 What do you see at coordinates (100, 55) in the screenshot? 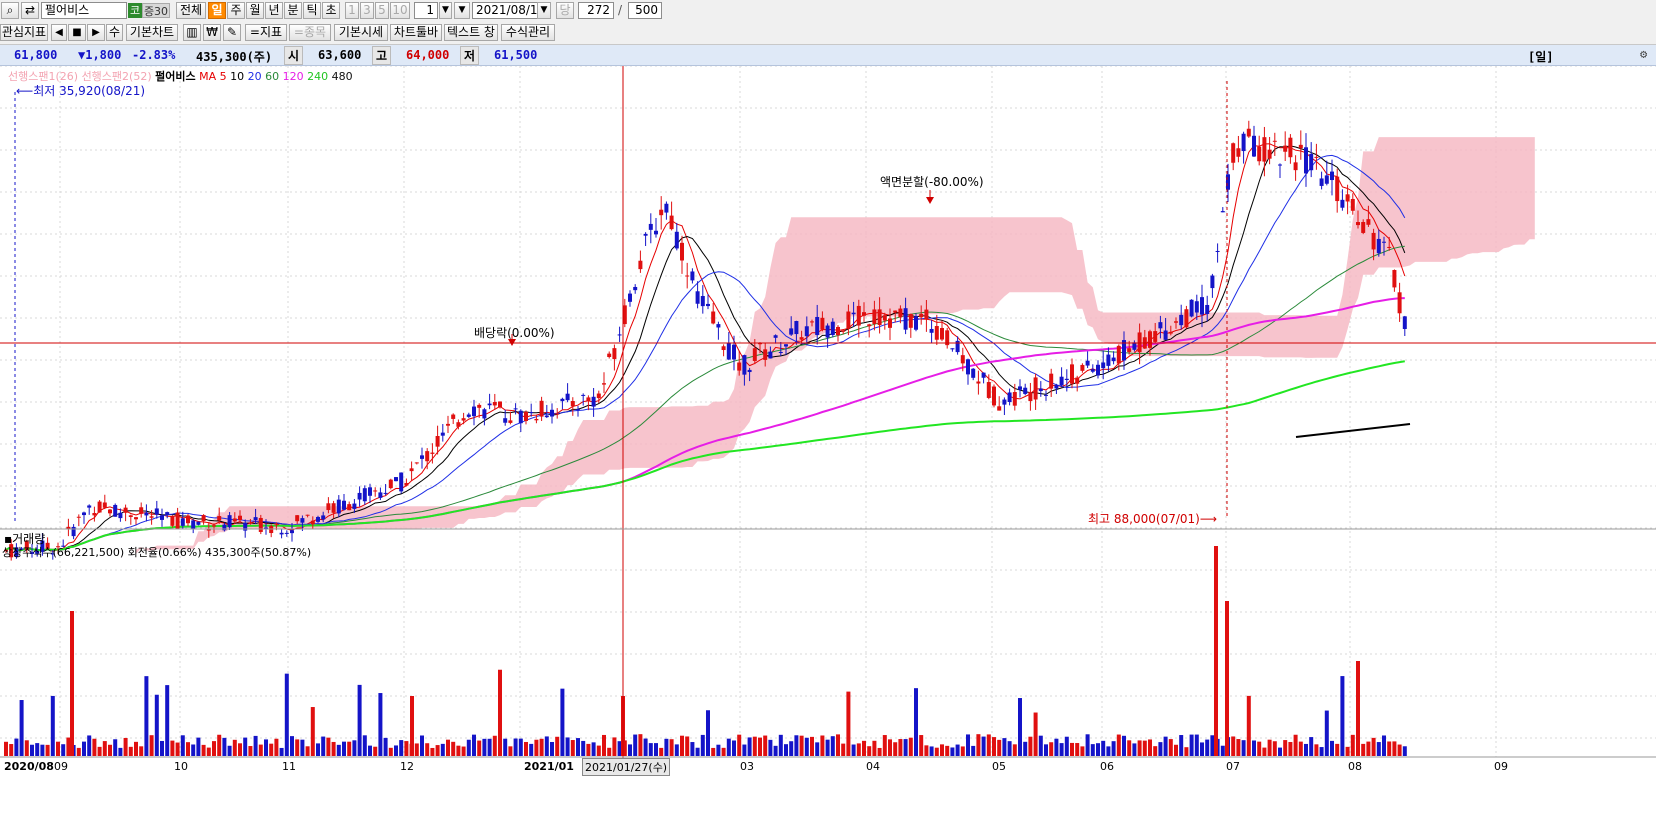
I see `price-change: ▼1,800` at bounding box center [100, 55].